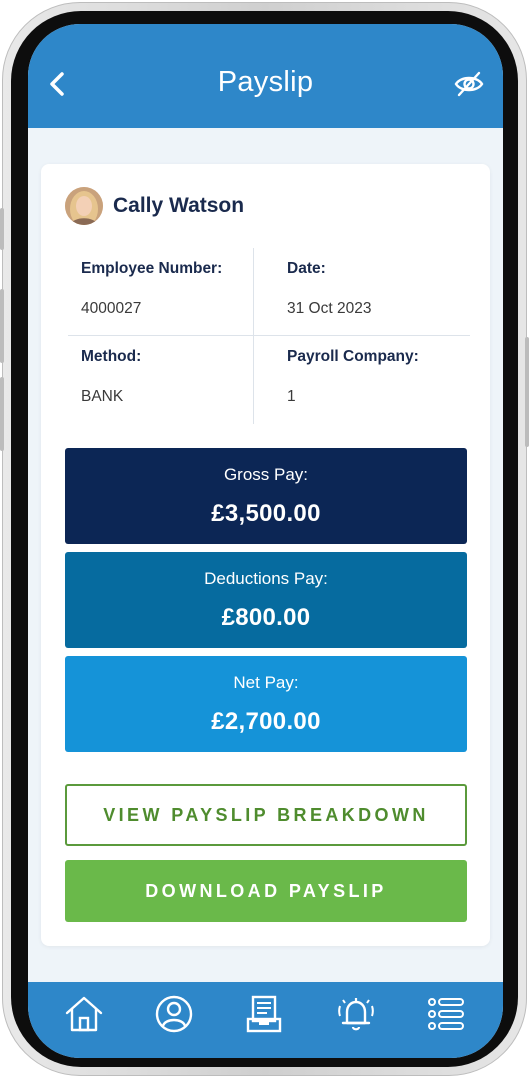 This screenshot has height=1080, width=531. I want to click on profile-icon, so click(174, 1014).